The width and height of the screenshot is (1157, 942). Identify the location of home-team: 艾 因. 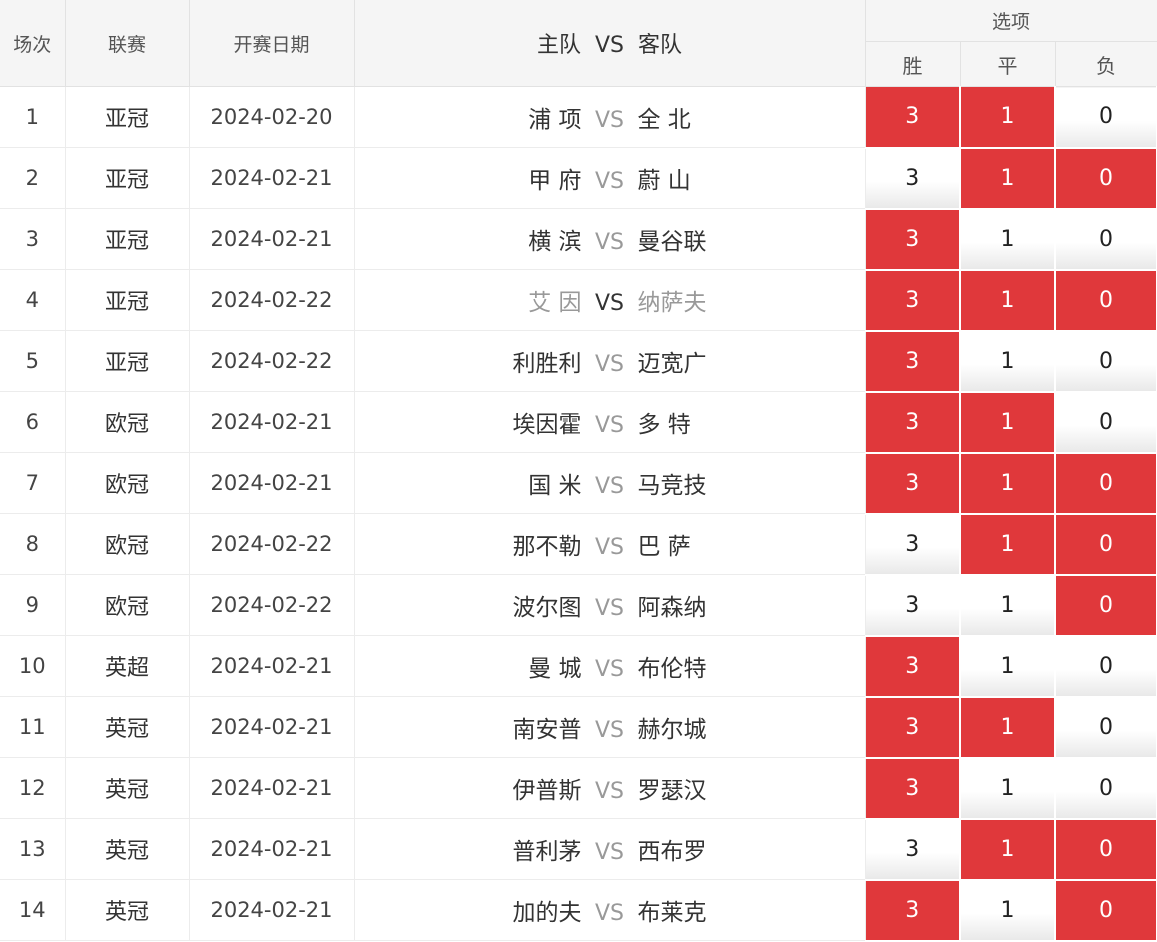
(555, 303).